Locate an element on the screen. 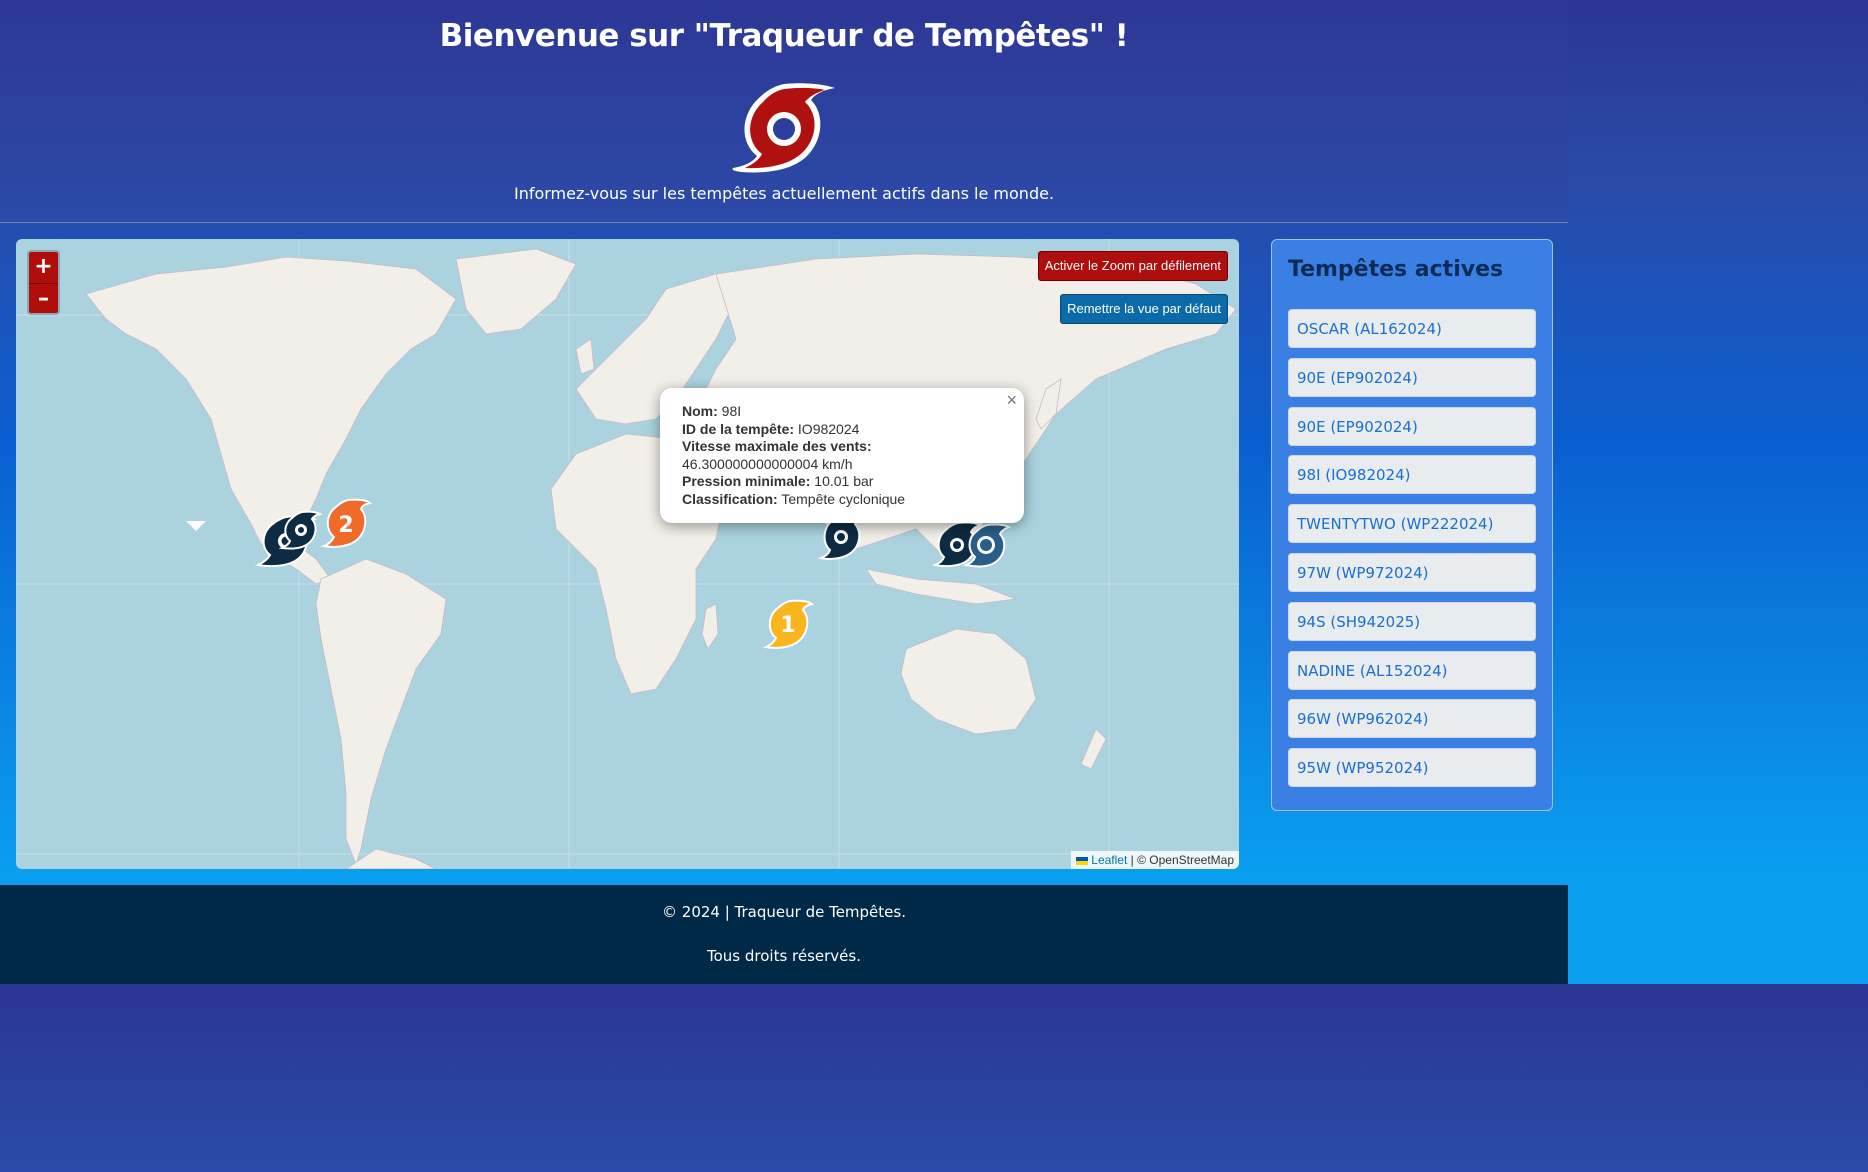 The image size is (1868, 1172). marker-label: 1 is located at coordinates (787, 625).